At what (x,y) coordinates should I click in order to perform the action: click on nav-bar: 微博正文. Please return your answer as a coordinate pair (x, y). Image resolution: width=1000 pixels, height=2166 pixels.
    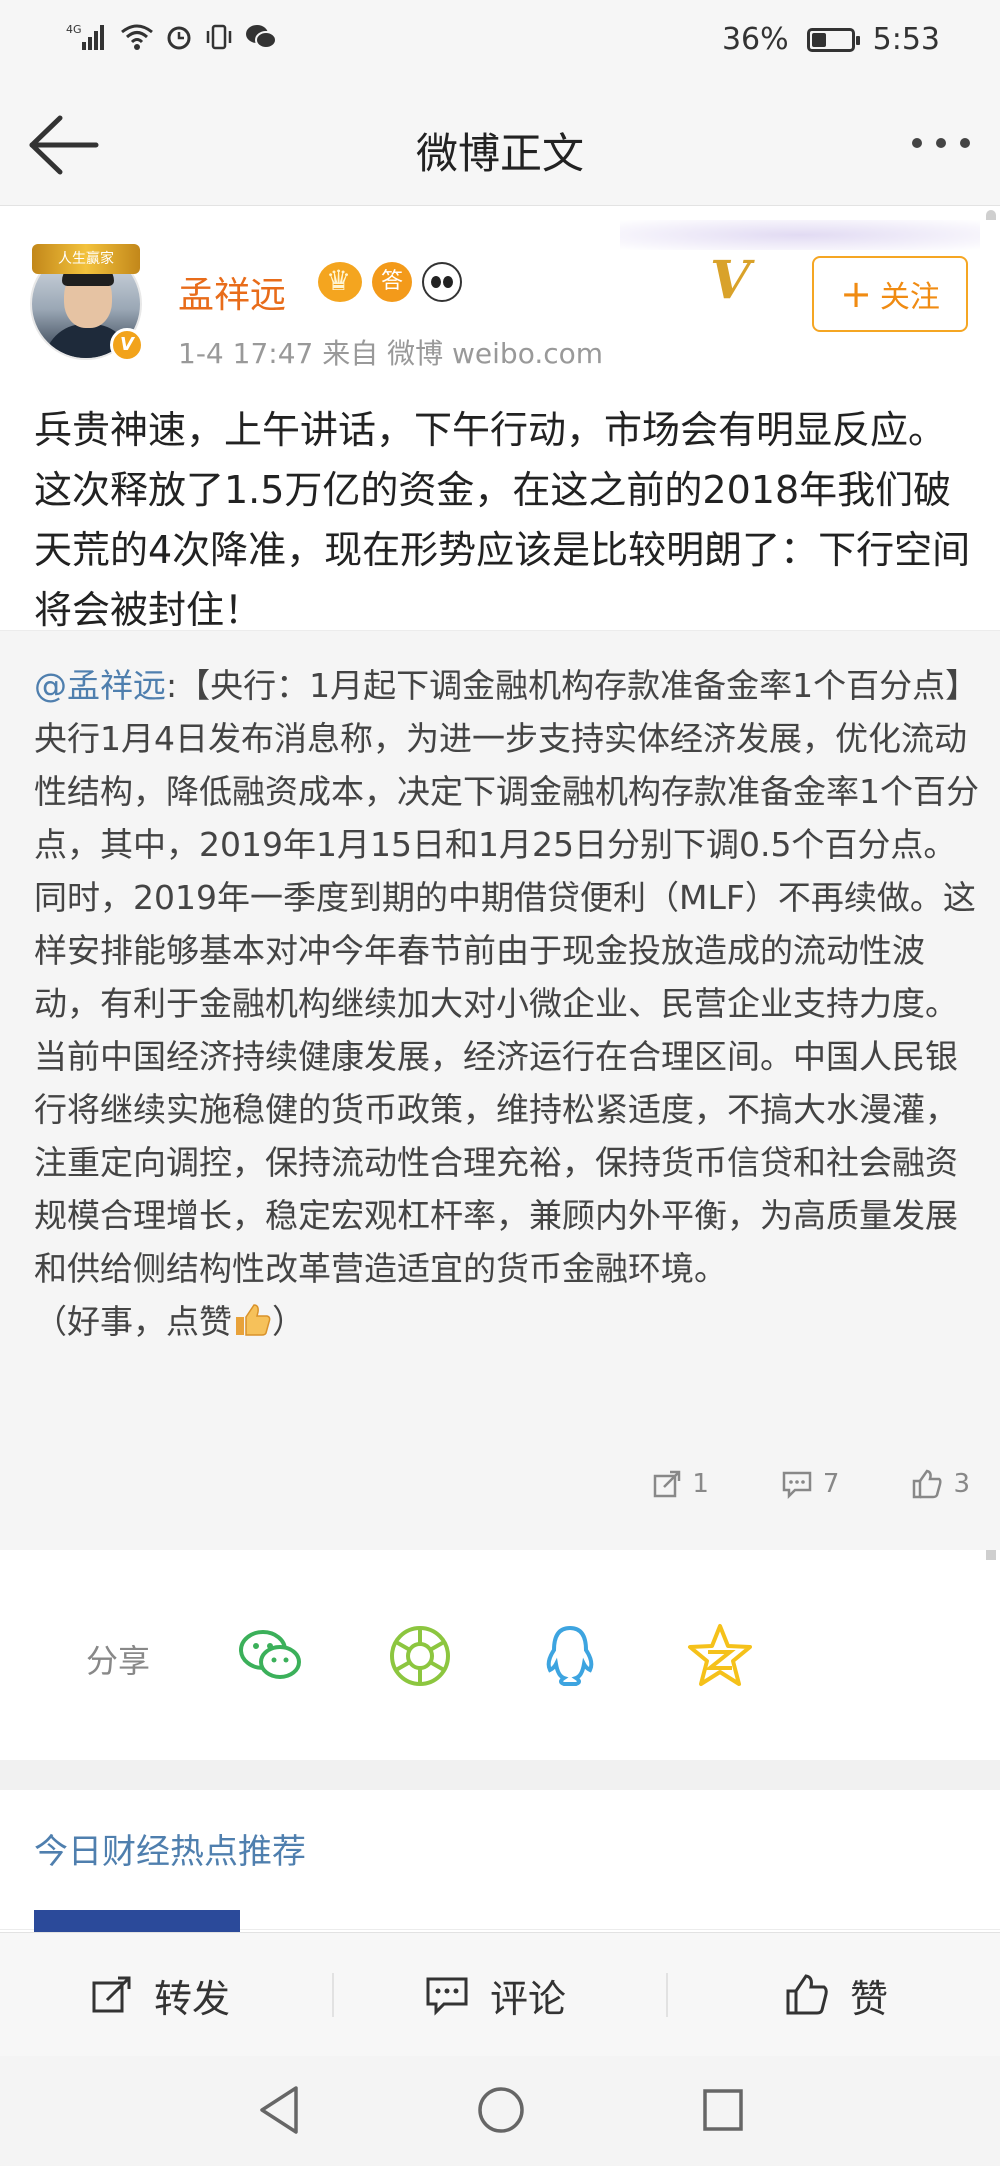
    Looking at the image, I should click on (500, 146).